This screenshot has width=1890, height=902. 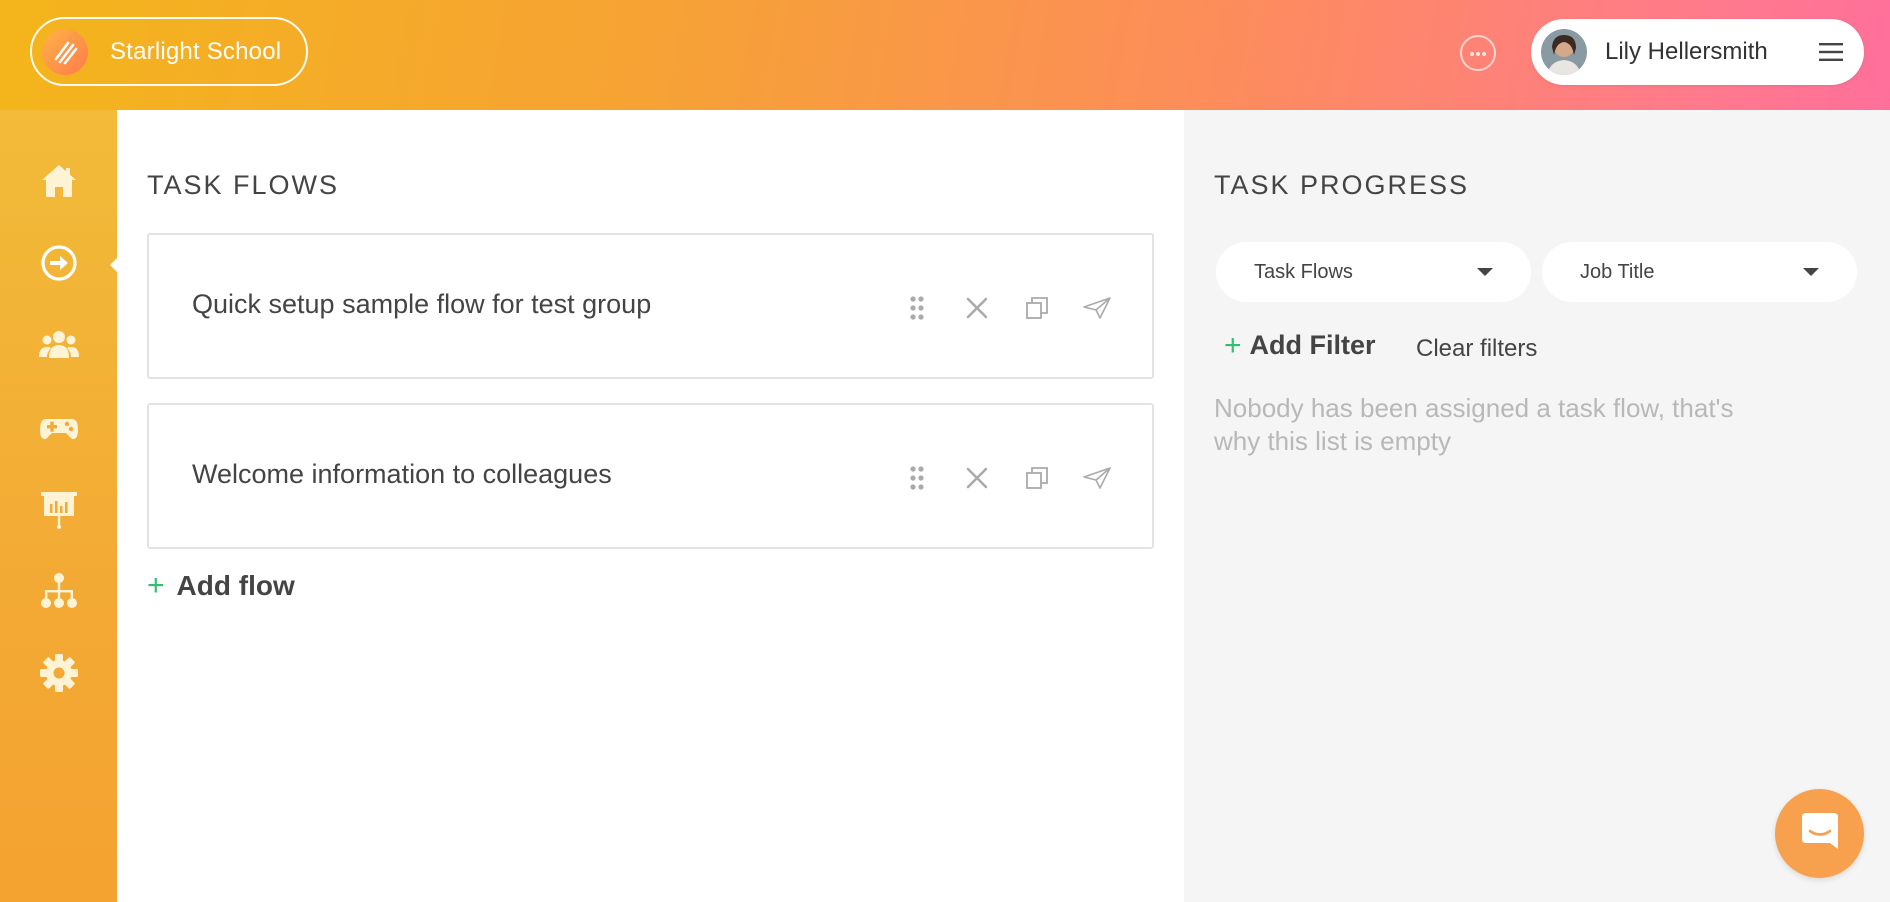 I want to click on brand-name: Starlight School, so click(x=196, y=51).